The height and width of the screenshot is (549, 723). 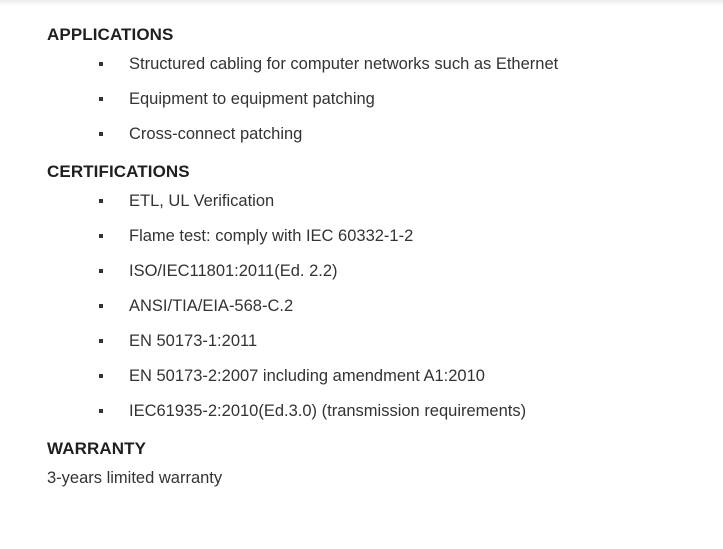 I want to click on list-item: ANSI/TIA/EIA-568-C.2, so click(x=377, y=313).